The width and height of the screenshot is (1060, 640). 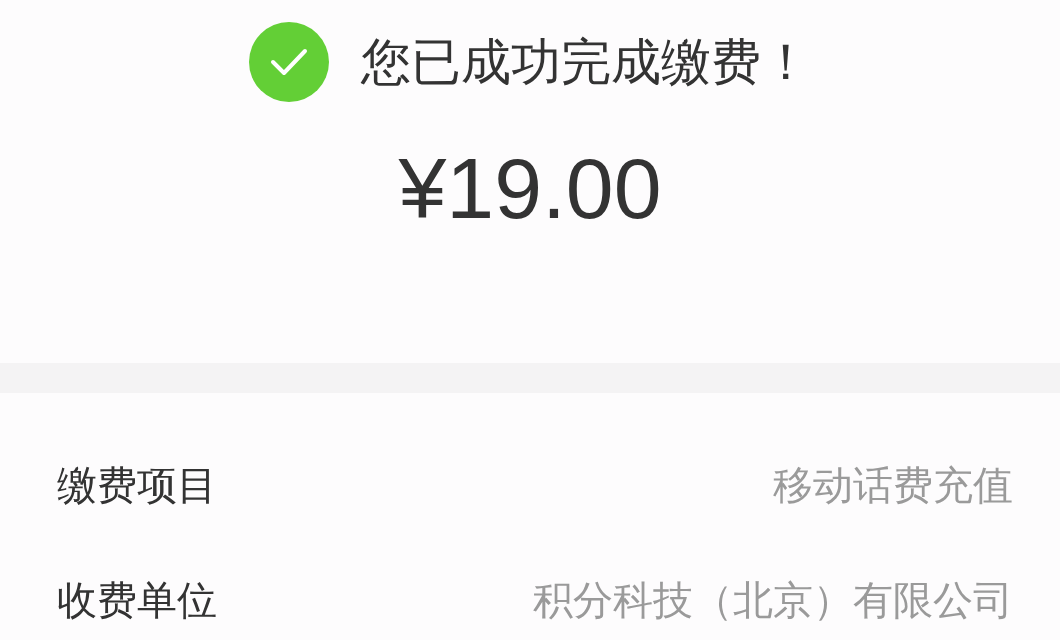 What do you see at coordinates (586, 62) in the screenshot?
I see `success-message: 您已成功完成缴费！` at bounding box center [586, 62].